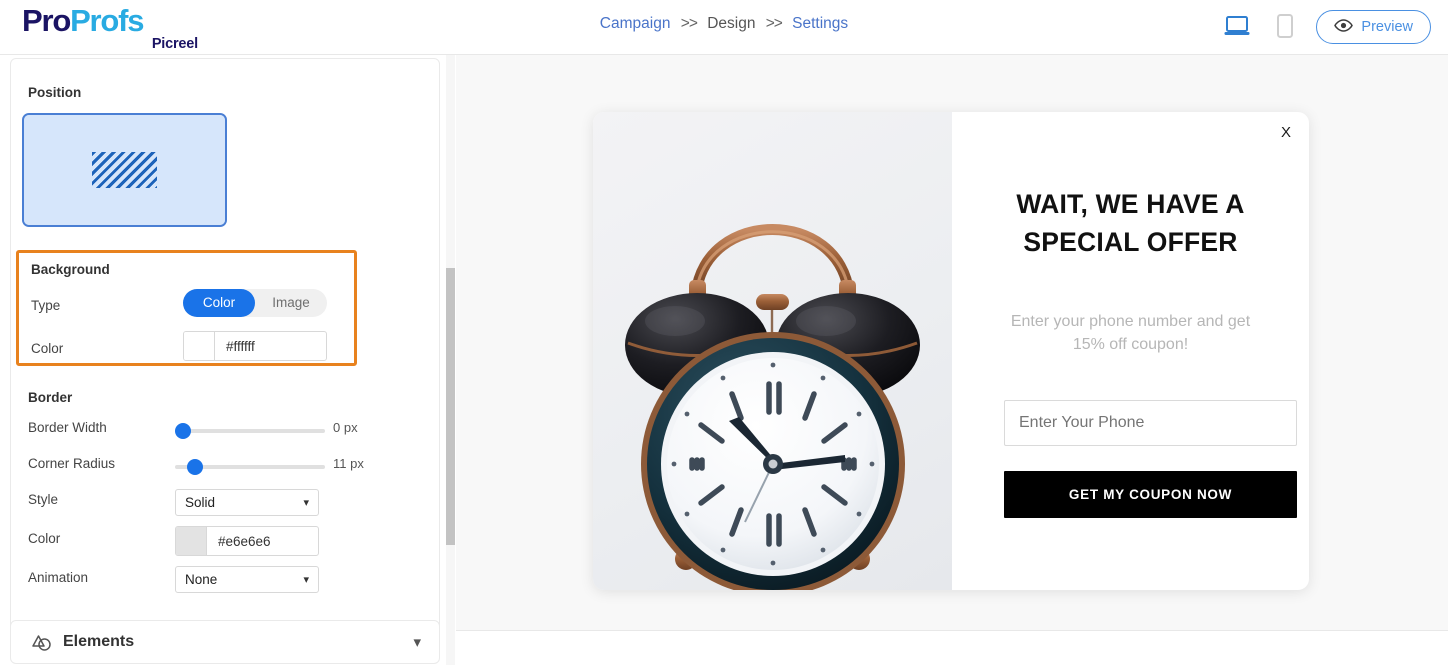 The width and height of the screenshot is (1448, 665). What do you see at coordinates (55, 92) in the screenshot?
I see `position-section-title: Position` at bounding box center [55, 92].